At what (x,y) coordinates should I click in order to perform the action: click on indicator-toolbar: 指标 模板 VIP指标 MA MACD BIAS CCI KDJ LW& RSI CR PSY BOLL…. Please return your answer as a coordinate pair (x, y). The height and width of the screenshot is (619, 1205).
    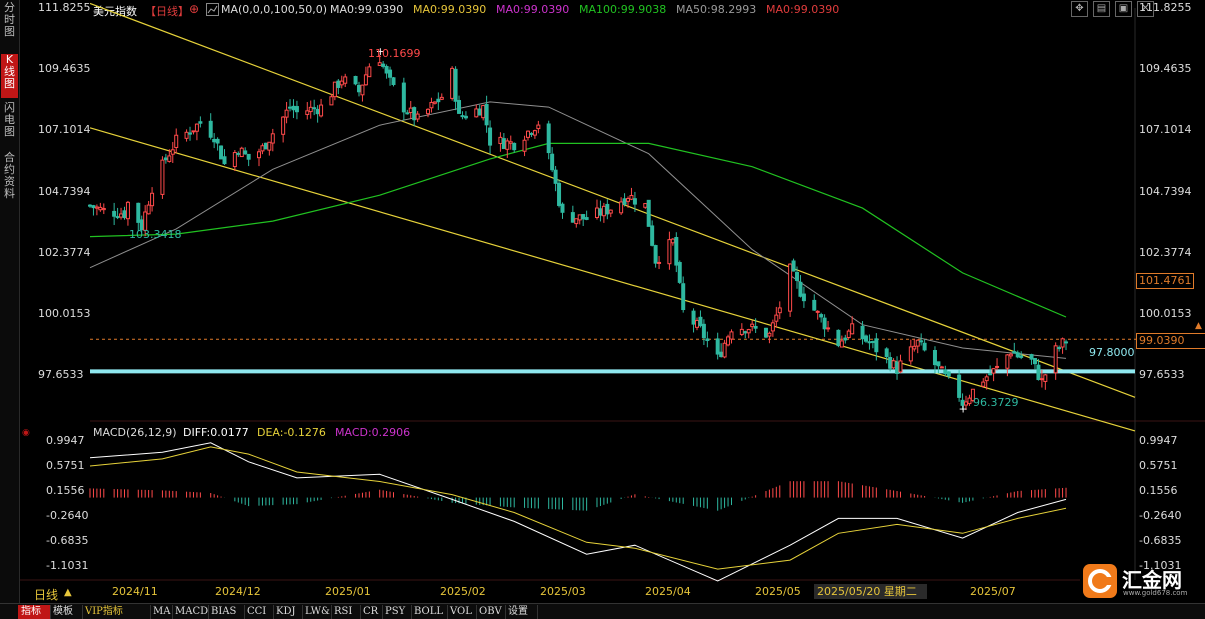
    Looking at the image, I should click on (602, 611).